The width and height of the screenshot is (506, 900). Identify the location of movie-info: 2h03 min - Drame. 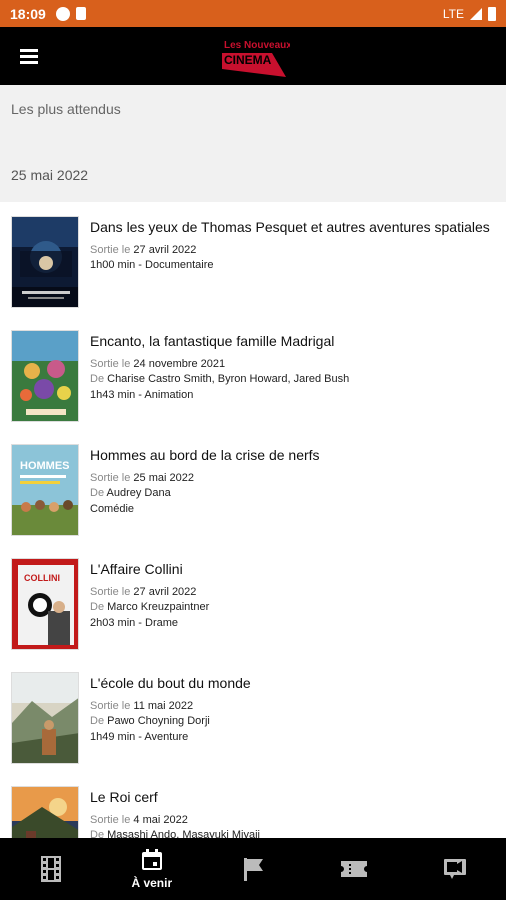
(134, 623).